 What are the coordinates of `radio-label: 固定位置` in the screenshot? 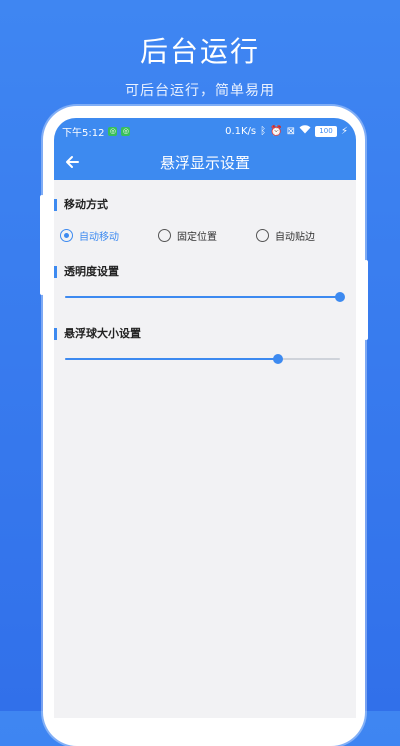 It's located at (197, 237).